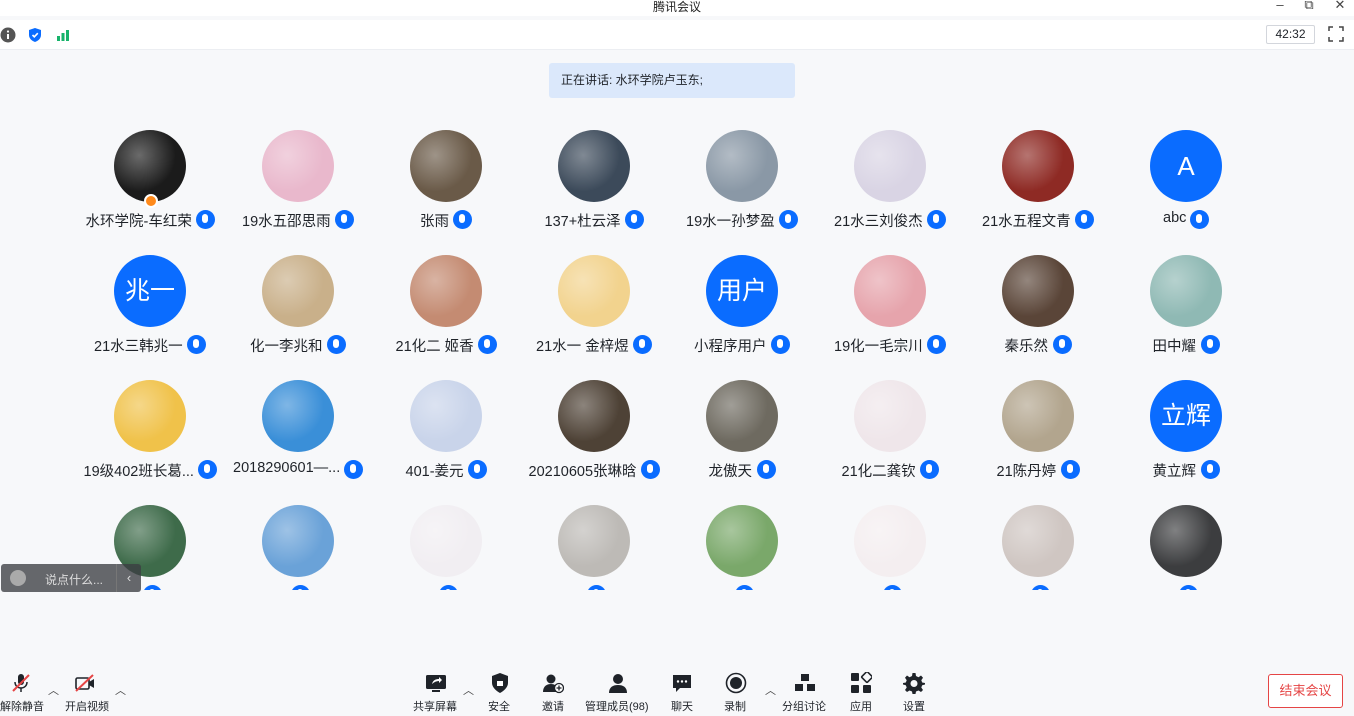  I want to click on collapse-chevron-icon: ‹, so click(128, 578).